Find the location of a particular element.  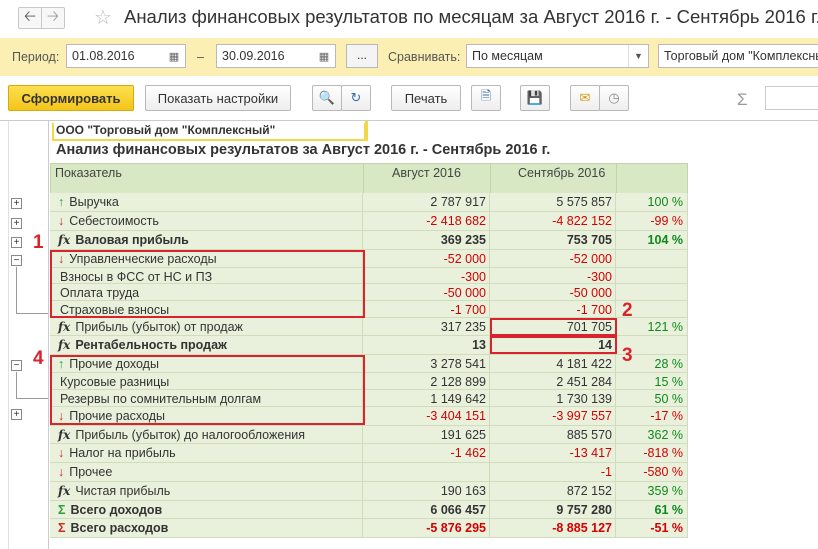

indicator-label: Всего расходов is located at coordinates (119, 528).